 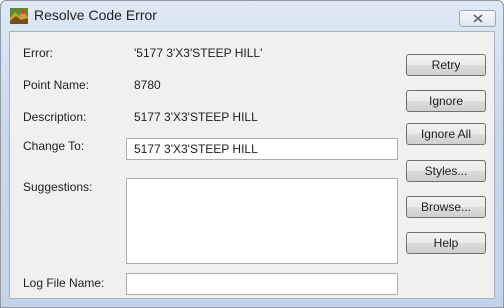 What do you see at coordinates (95, 15) in the screenshot?
I see `window-title: Resolve Code Error` at bounding box center [95, 15].